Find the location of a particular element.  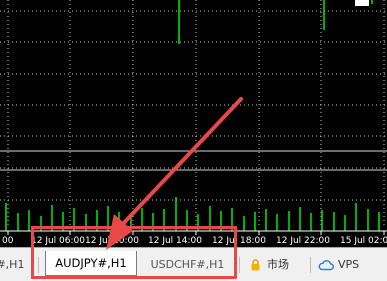

vps-label: VPS is located at coordinates (349, 264).